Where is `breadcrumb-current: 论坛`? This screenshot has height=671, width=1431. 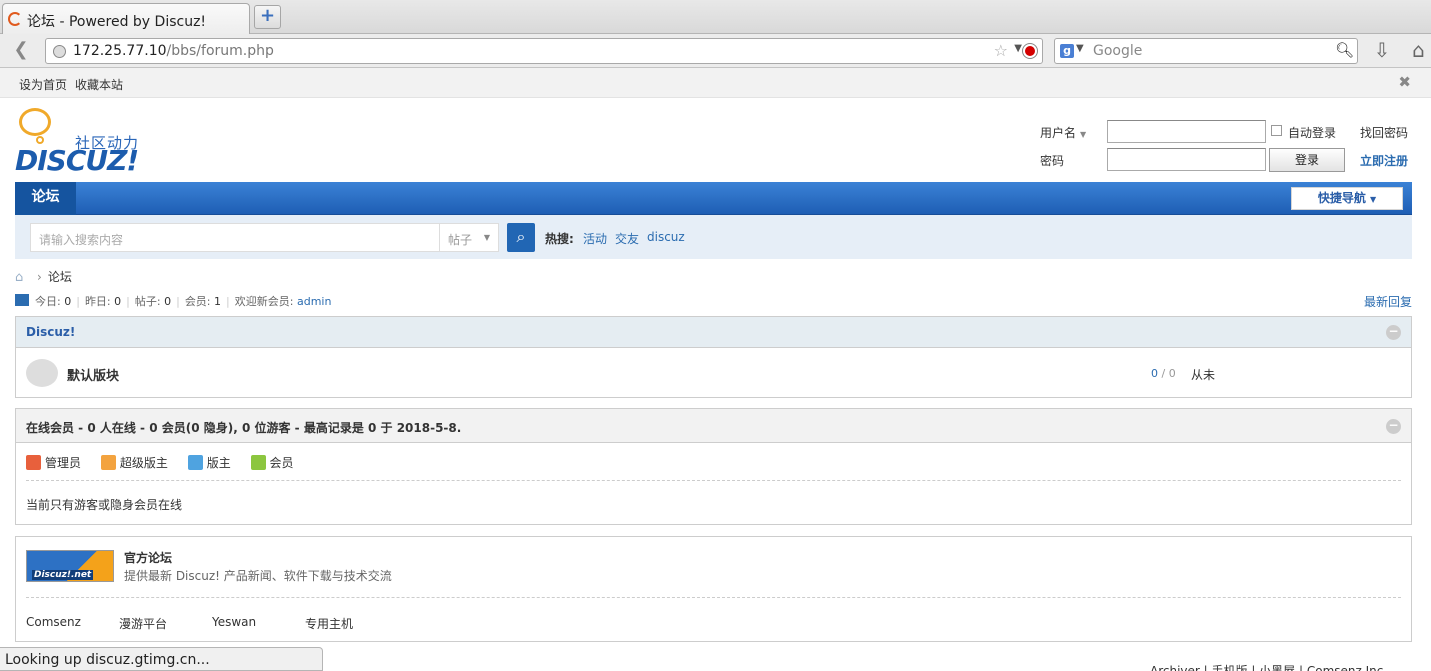 breadcrumb-current: 论坛 is located at coordinates (59, 277).